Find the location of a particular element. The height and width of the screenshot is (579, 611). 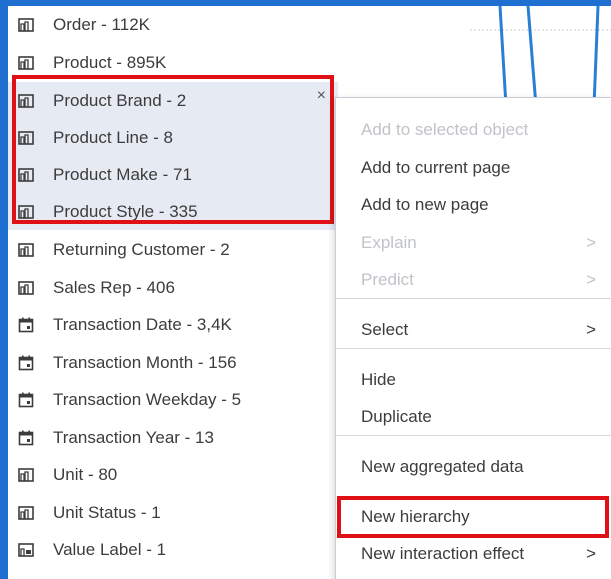

menu-item-label: Duplicate is located at coordinates (396, 416).